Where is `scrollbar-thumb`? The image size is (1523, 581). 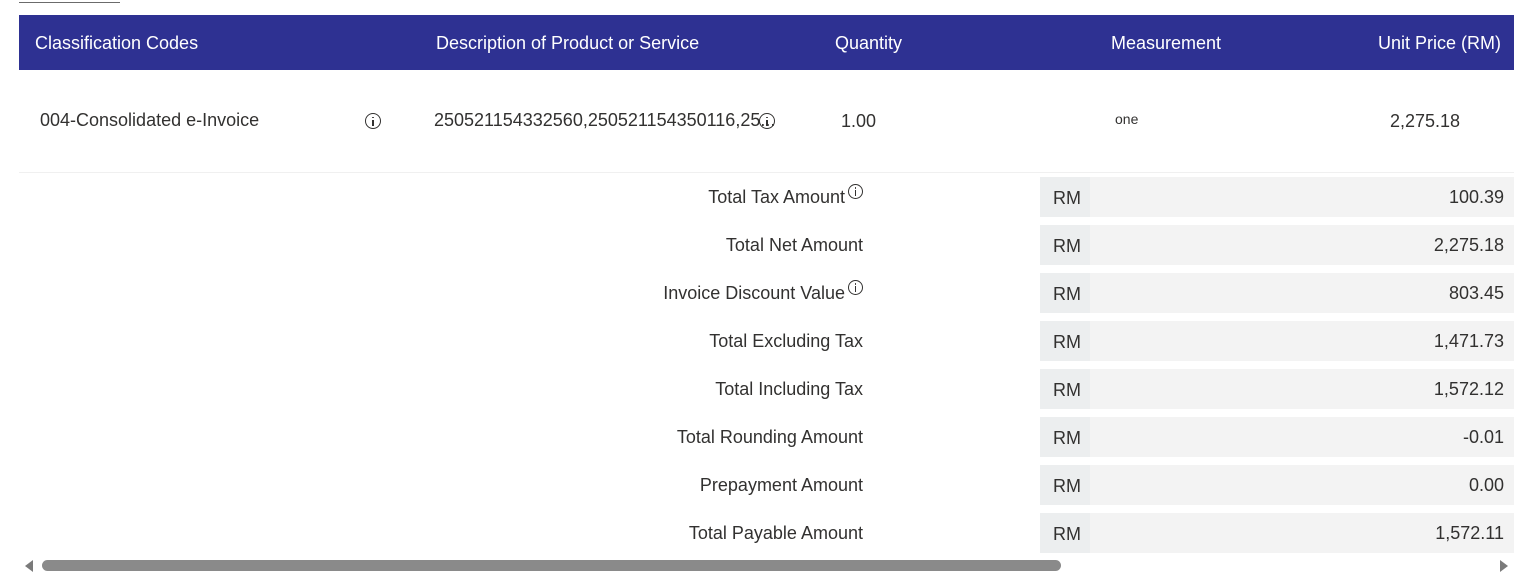 scrollbar-thumb is located at coordinates (551, 565).